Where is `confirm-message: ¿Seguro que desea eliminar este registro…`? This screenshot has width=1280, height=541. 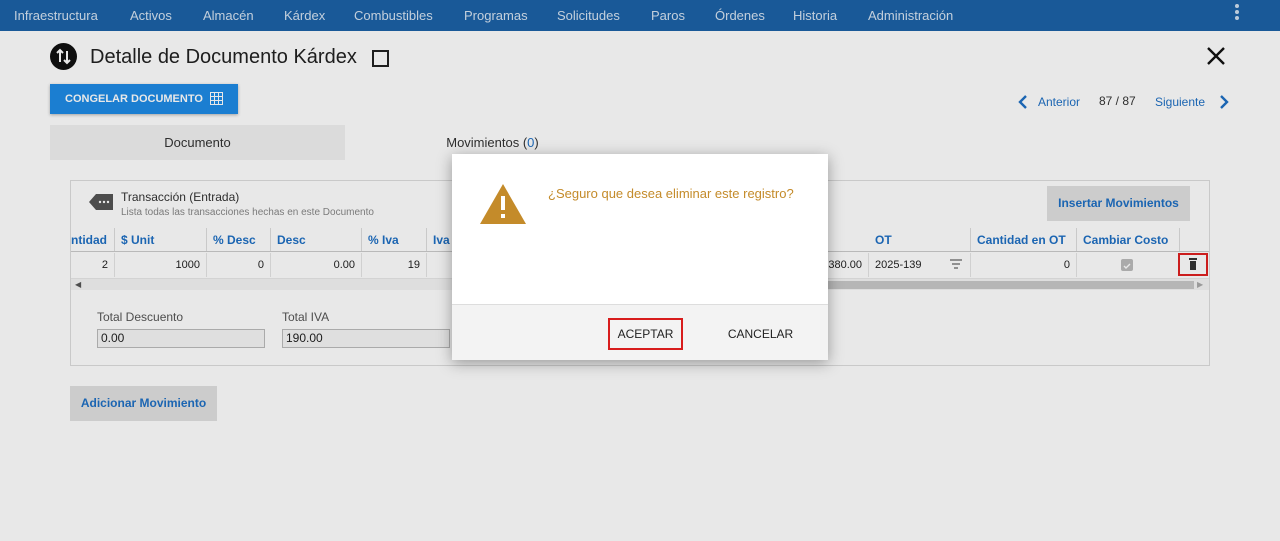 confirm-message: ¿Seguro que desea eliminar este registro… is located at coordinates (671, 193).